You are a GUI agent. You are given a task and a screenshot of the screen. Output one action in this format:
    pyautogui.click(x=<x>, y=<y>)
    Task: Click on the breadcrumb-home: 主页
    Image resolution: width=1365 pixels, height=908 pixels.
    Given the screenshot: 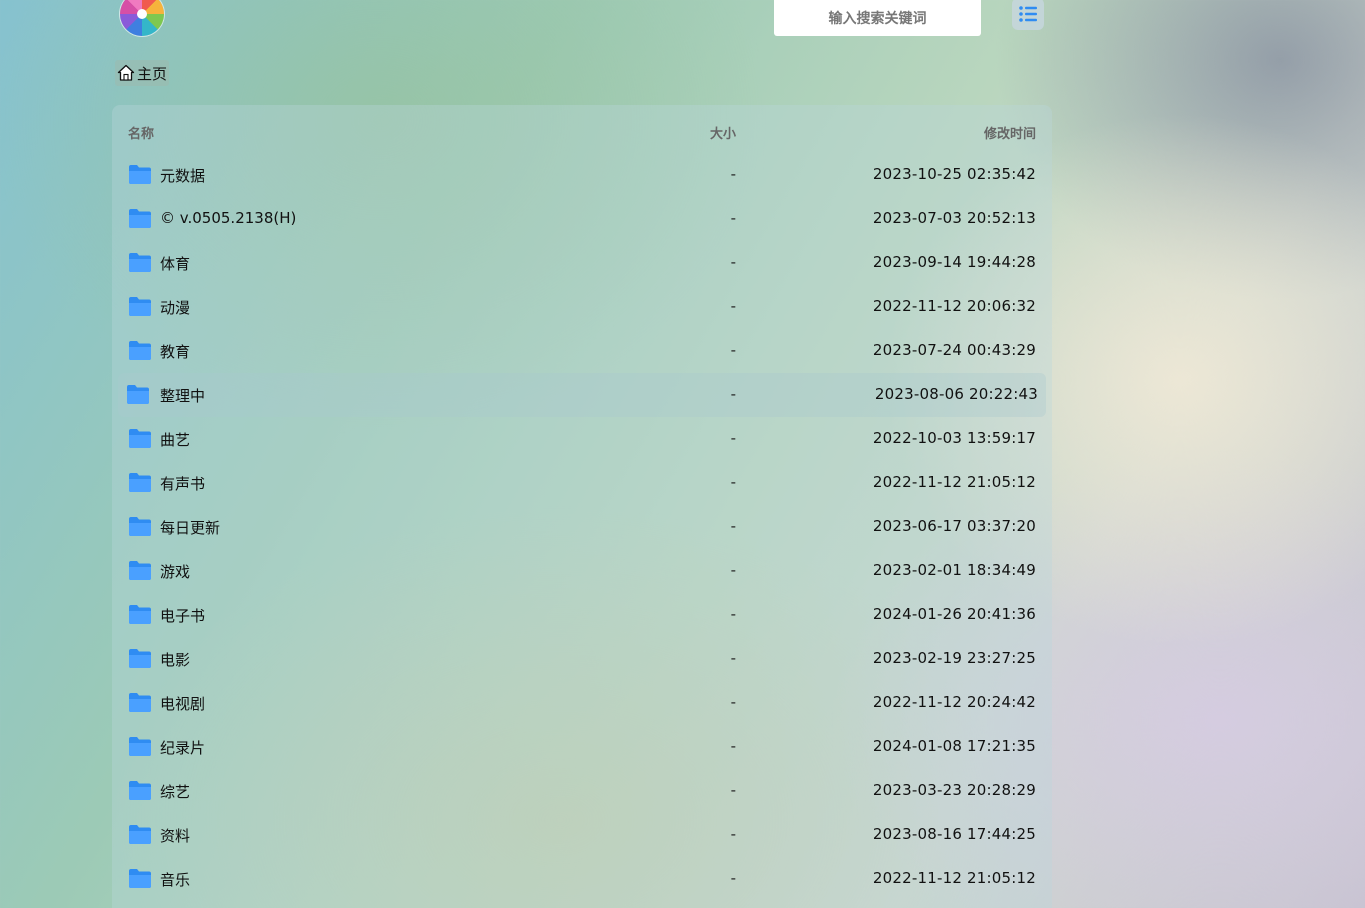 What is the action you would take?
    pyautogui.click(x=142, y=73)
    